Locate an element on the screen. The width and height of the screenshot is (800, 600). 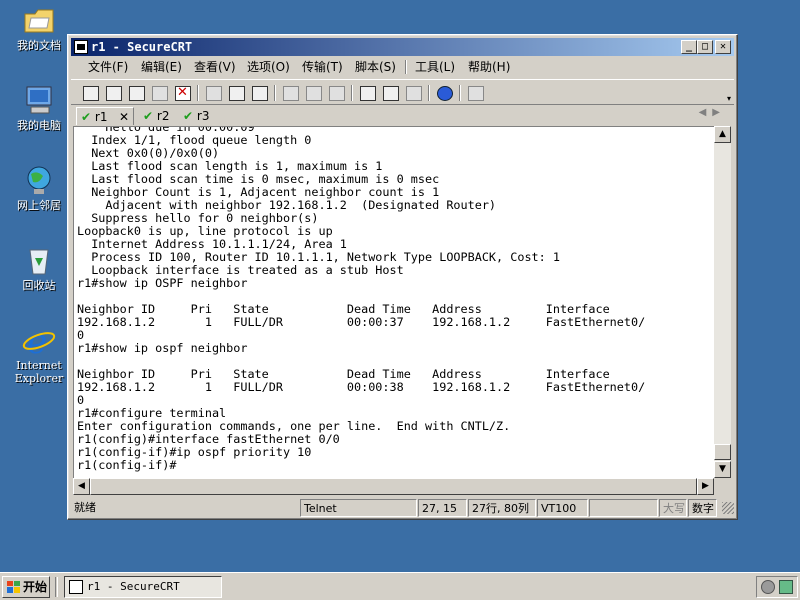
session-options-icon is located at coordinates (367, 93).